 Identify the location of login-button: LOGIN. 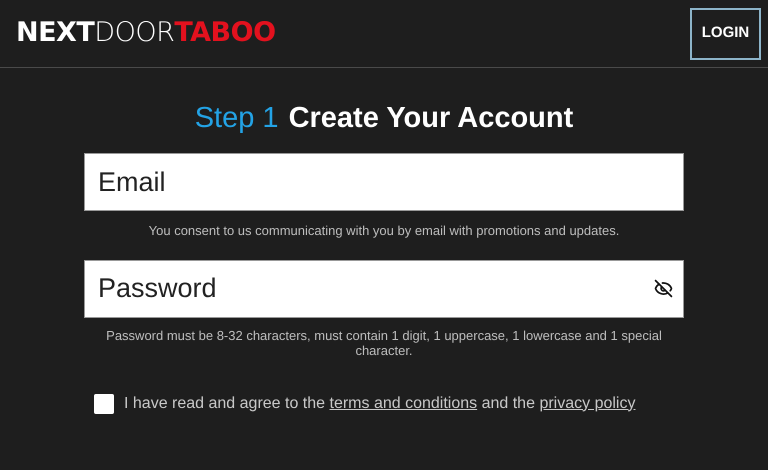
(725, 34).